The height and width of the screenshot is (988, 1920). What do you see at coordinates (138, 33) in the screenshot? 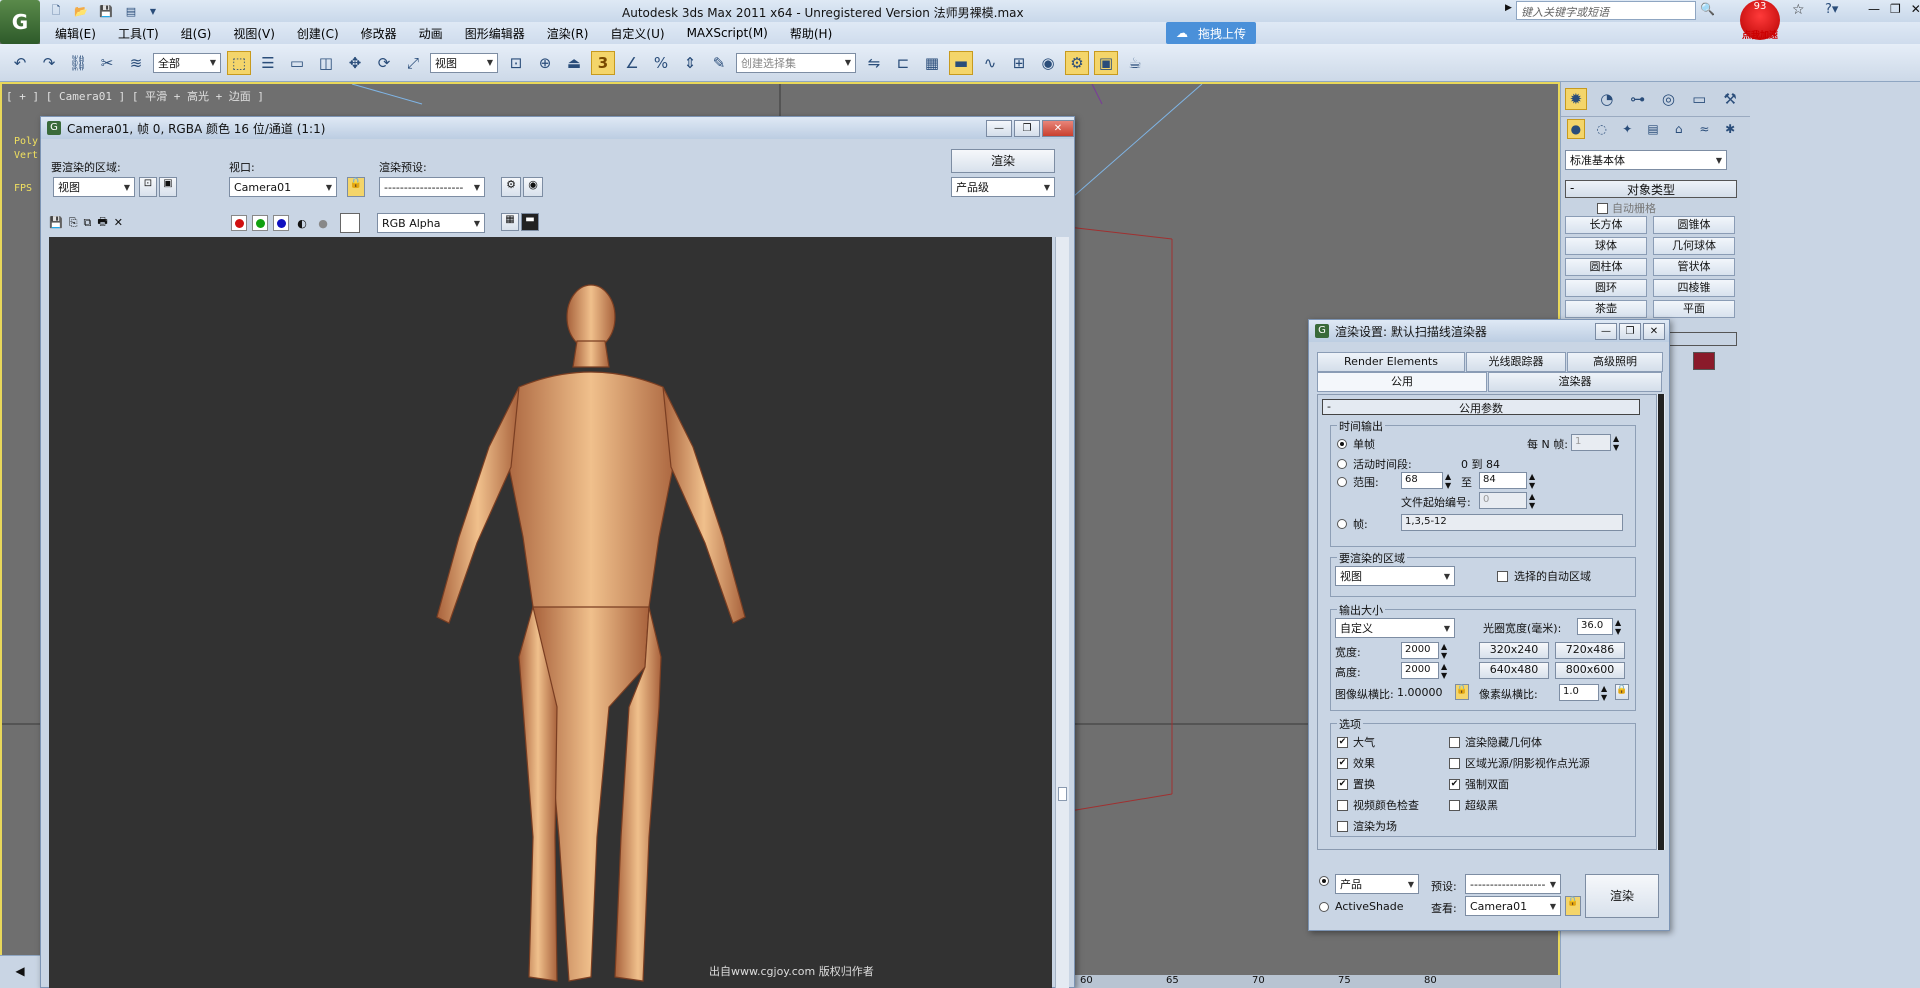
I see `menu-tools: 工具(T)` at bounding box center [138, 33].